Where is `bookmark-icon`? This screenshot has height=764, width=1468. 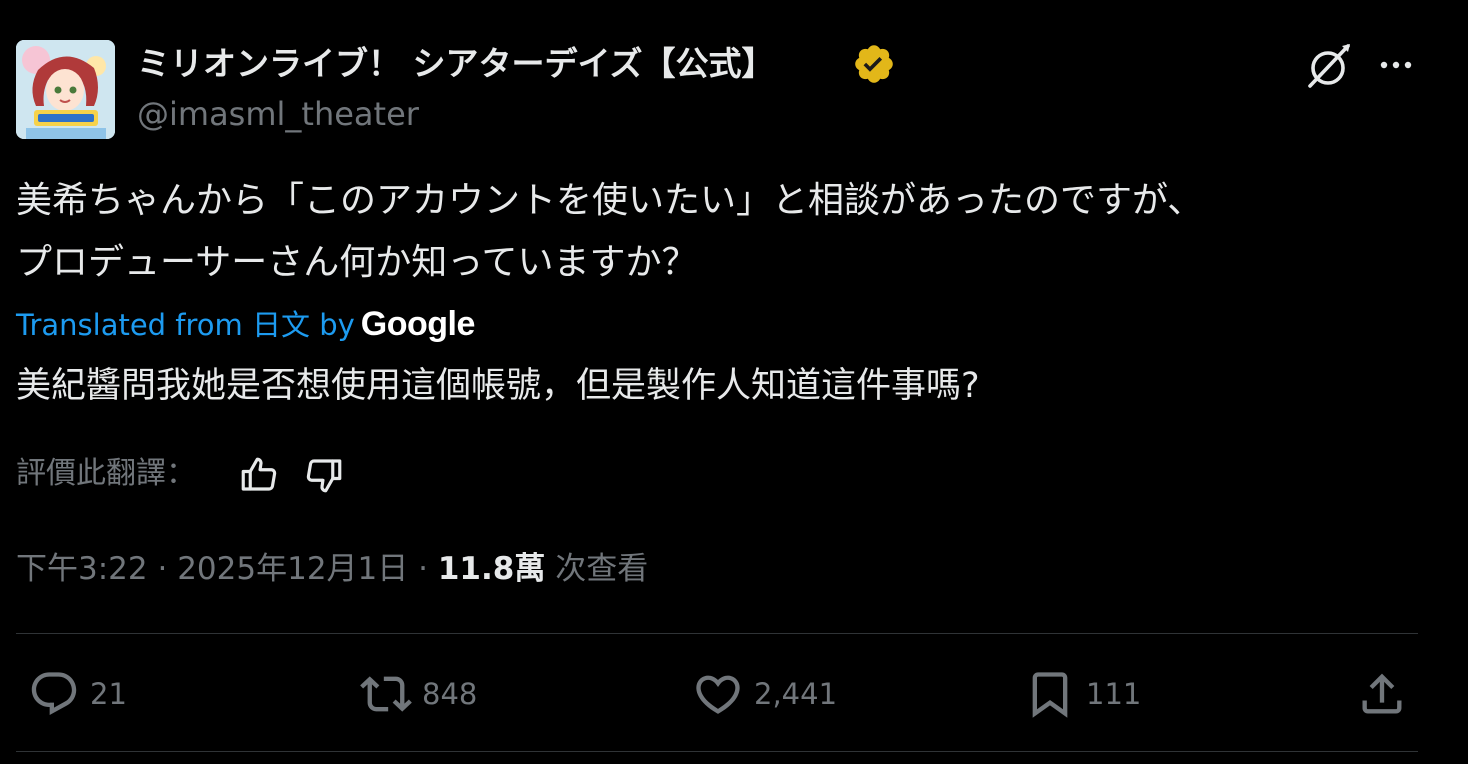
bookmark-icon is located at coordinates (1050, 695).